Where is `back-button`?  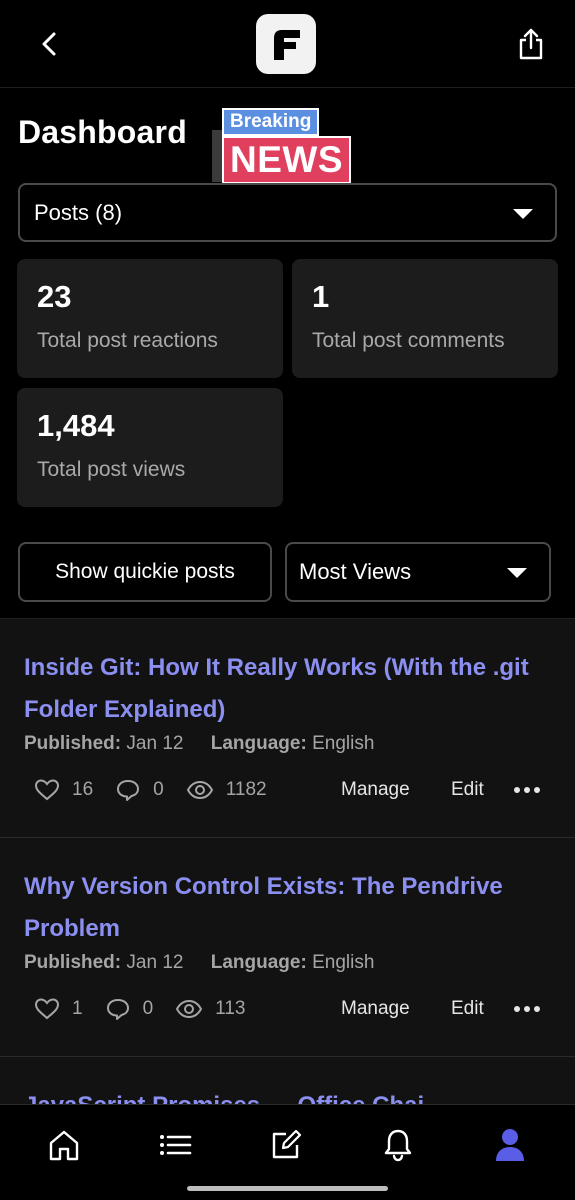 back-button is located at coordinates (50, 44).